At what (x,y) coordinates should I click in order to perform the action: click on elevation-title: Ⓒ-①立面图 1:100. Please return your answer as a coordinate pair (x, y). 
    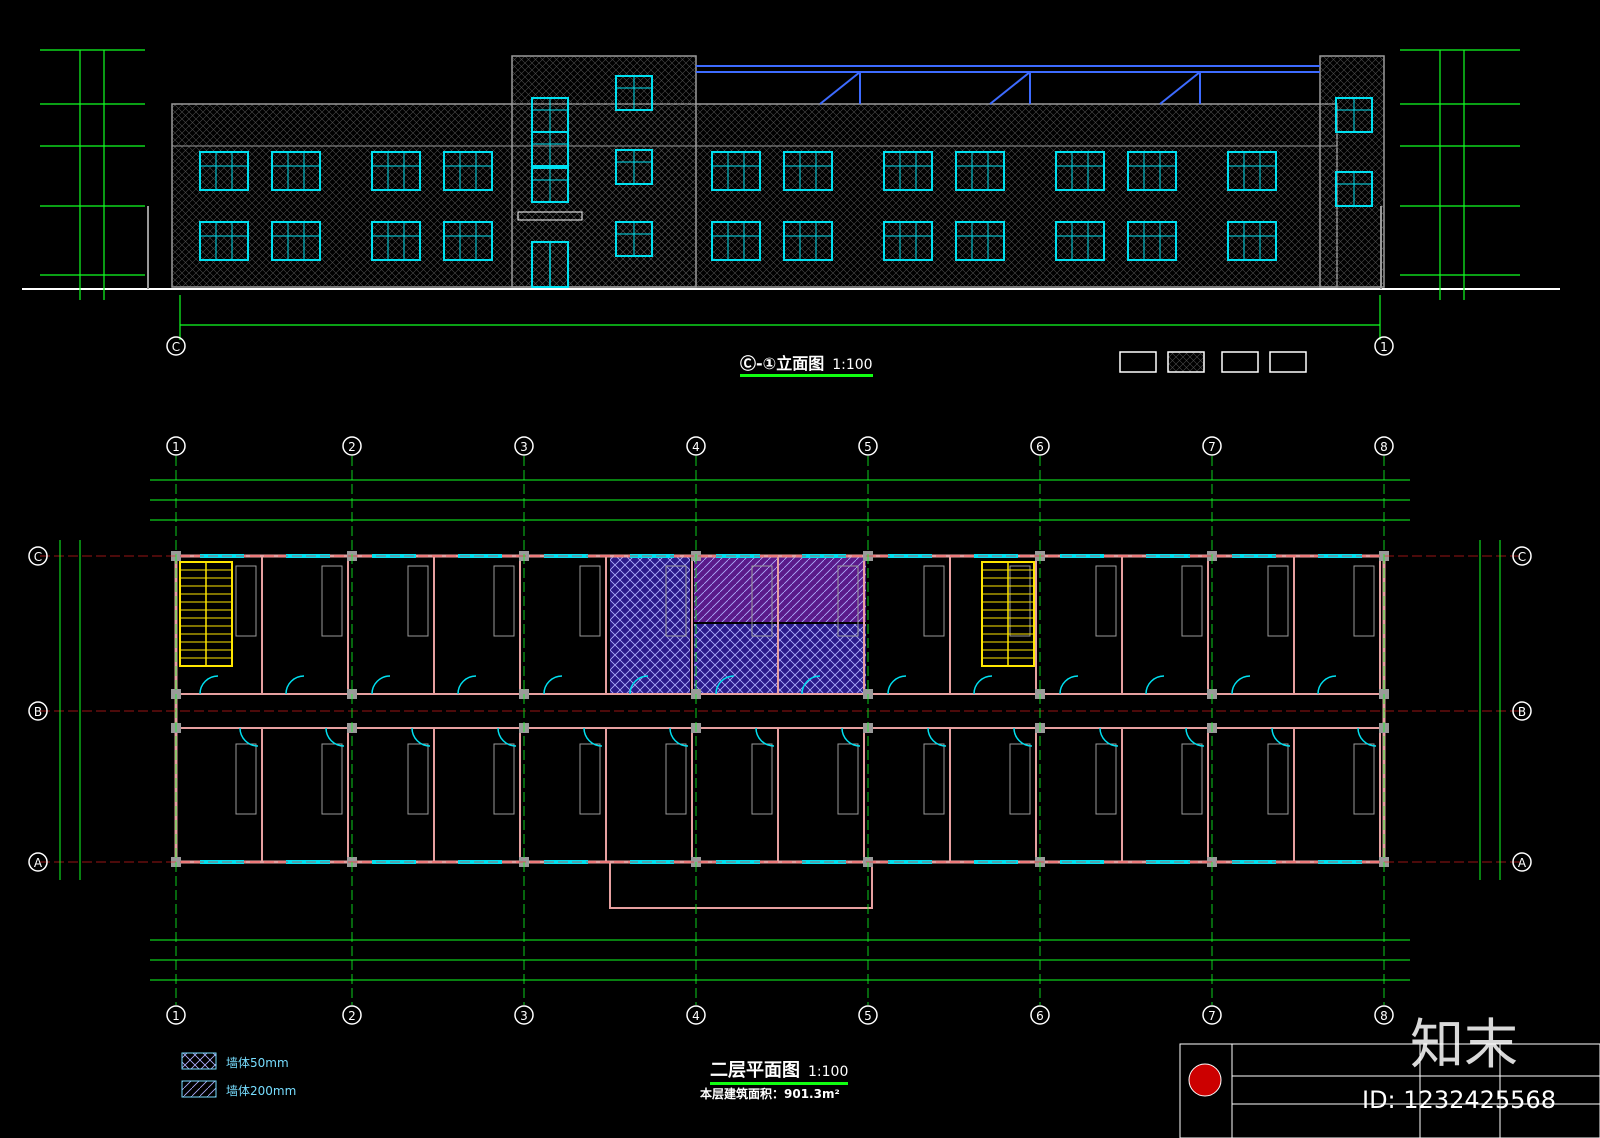
    Looking at the image, I should click on (806, 363).